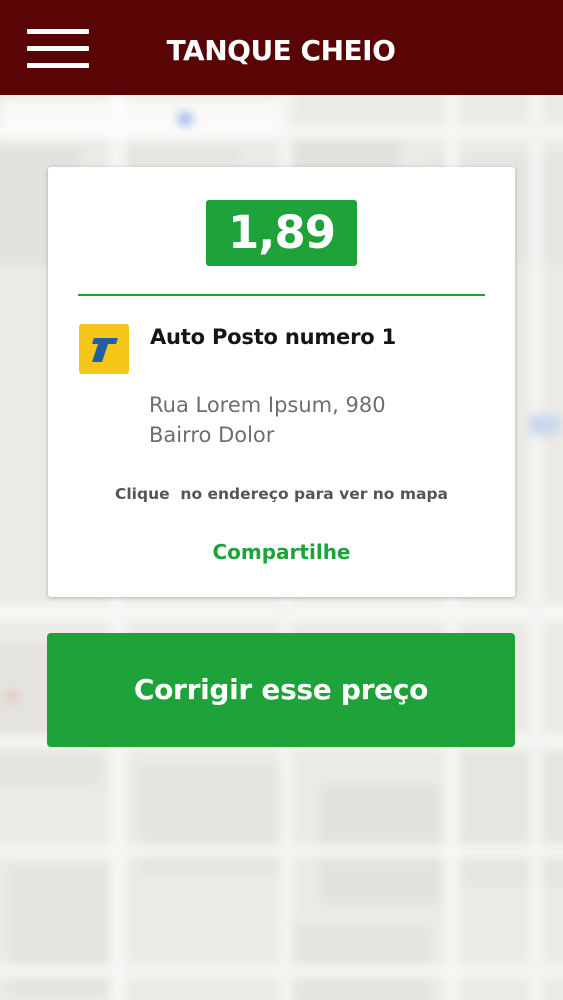  What do you see at coordinates (212, 435) in the screenshot?
I see `address-line: Bairro Dolor` at bounding box center [212, 435].